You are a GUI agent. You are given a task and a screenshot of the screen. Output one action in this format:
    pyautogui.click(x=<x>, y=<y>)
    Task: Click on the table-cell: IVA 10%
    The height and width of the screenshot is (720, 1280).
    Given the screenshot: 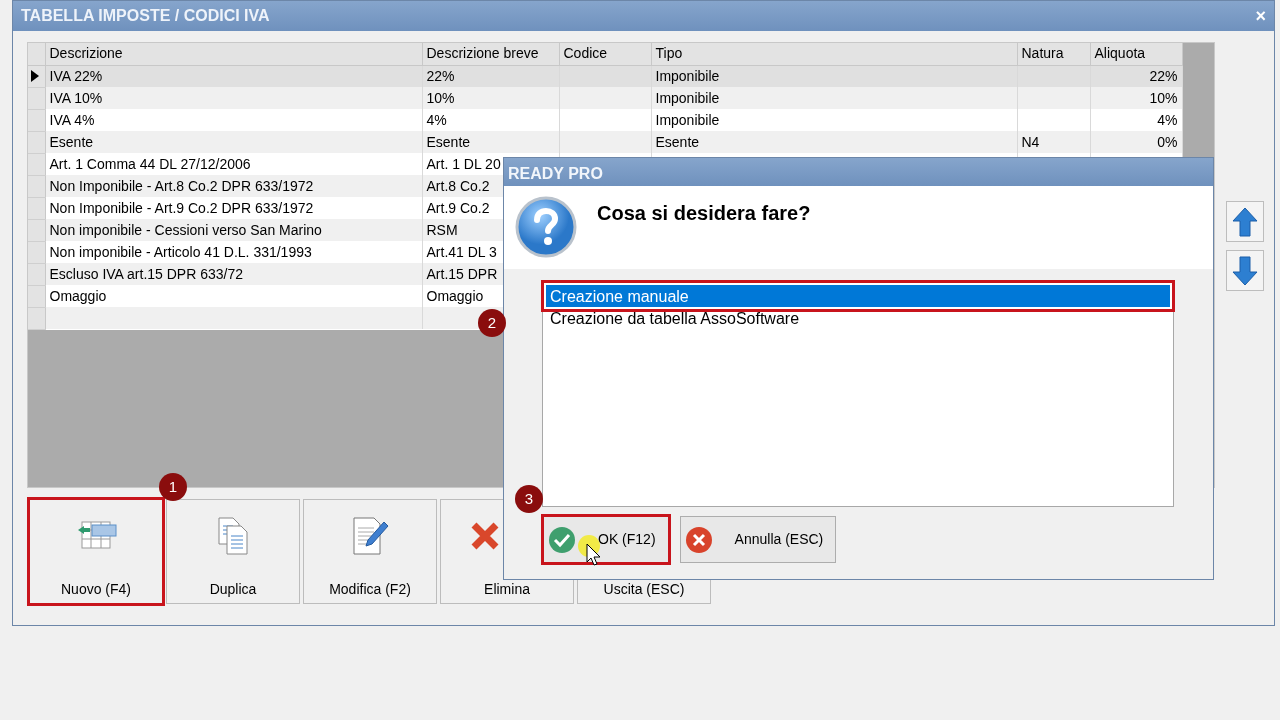 What is the action you would take?
    pyautogui.click(x=76, y=97)
    